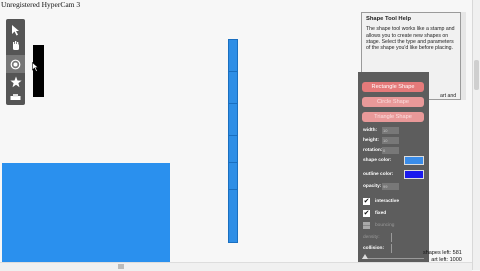  What do you see at coordinates (371, 237) in the screenshot?
I see `density-label: density:` at bounding box center [371, 237].